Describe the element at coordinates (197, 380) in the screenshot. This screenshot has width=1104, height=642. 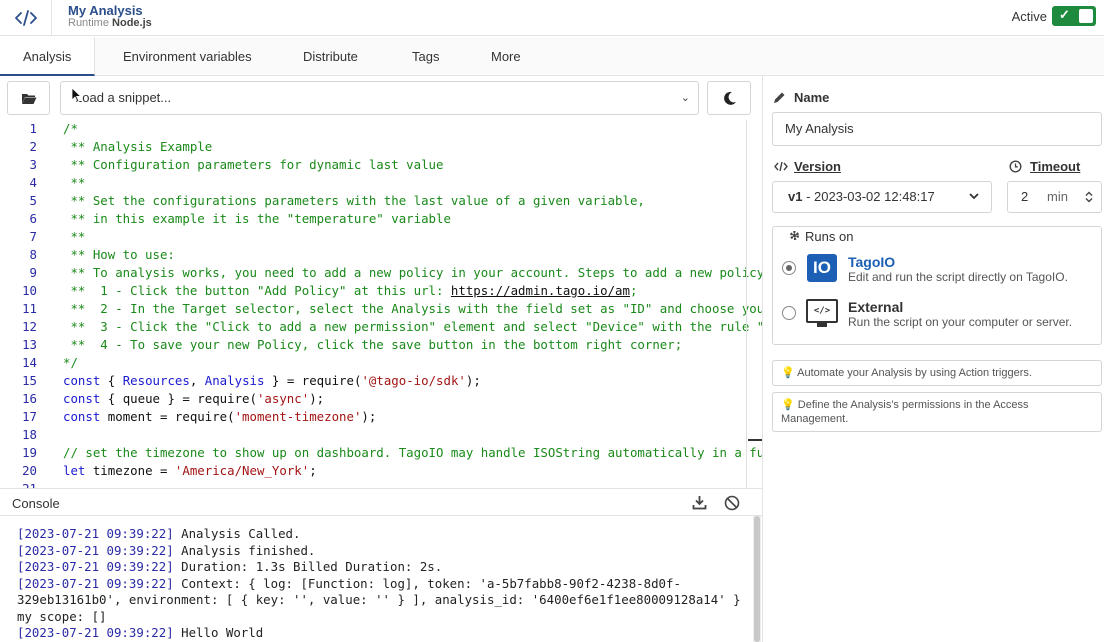
I see `code-token: ,` at that location.